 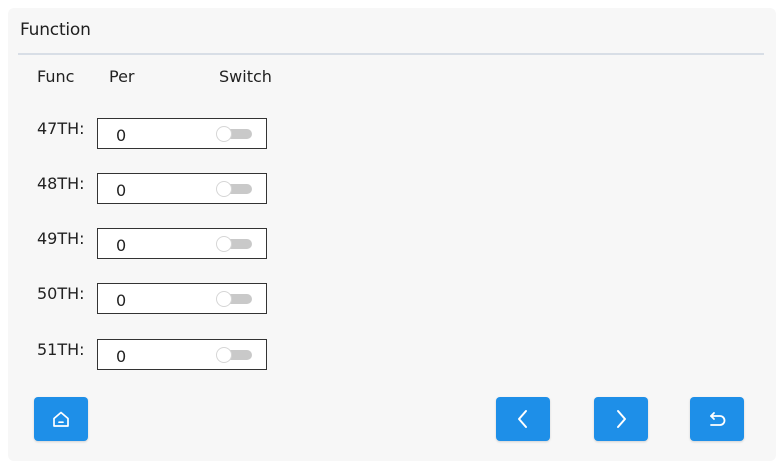 I want to click on row-label: 48TH:, so click(x=61, y=183).